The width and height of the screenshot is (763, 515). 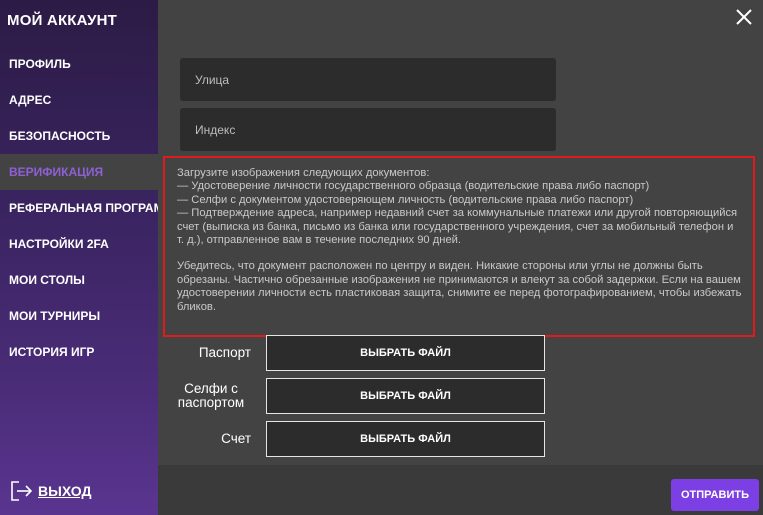 I want to click on upload-label-selfie: Селфи с паспортом, so click(x=211, y=395).